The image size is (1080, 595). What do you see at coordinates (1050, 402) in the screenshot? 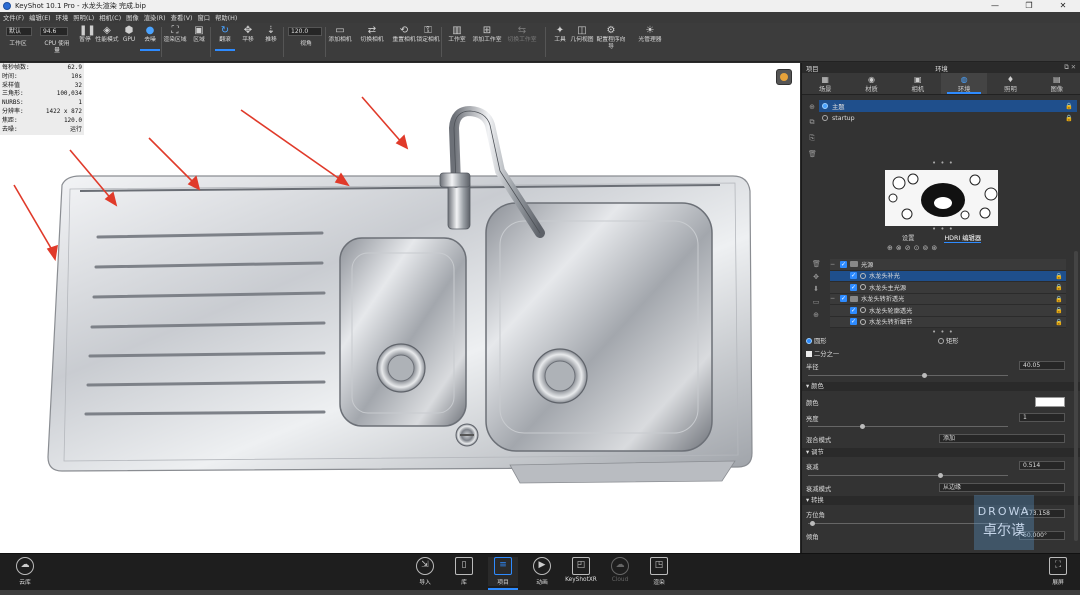
I see `color-swatch` at bounding box center [1050, 402].